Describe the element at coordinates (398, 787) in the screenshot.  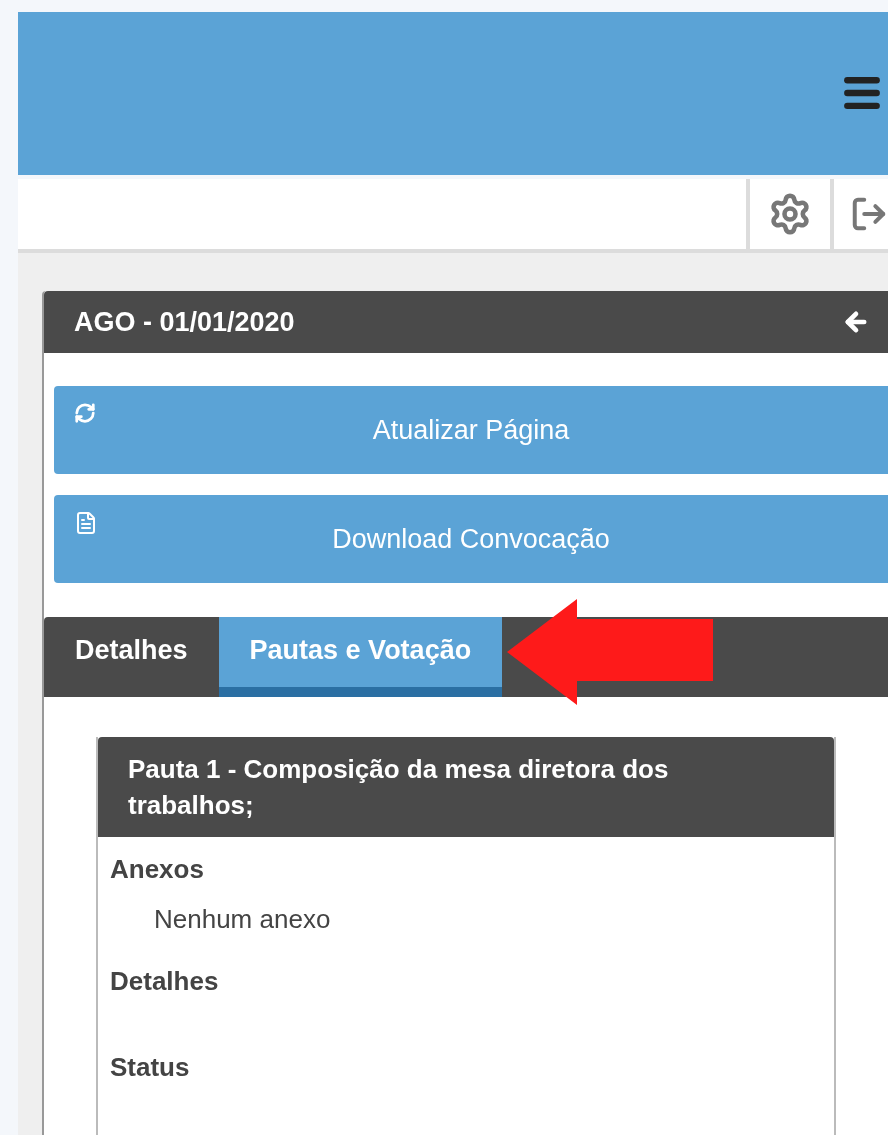
I see `agenda-title: Pauta 1 - Composição da mesa diretora dos trabalhos;` at that location.